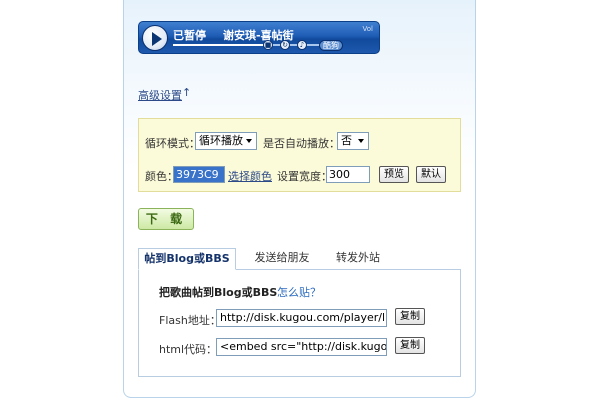  I want to click on flash-url-label: Flash地址：, so click(190, 320).